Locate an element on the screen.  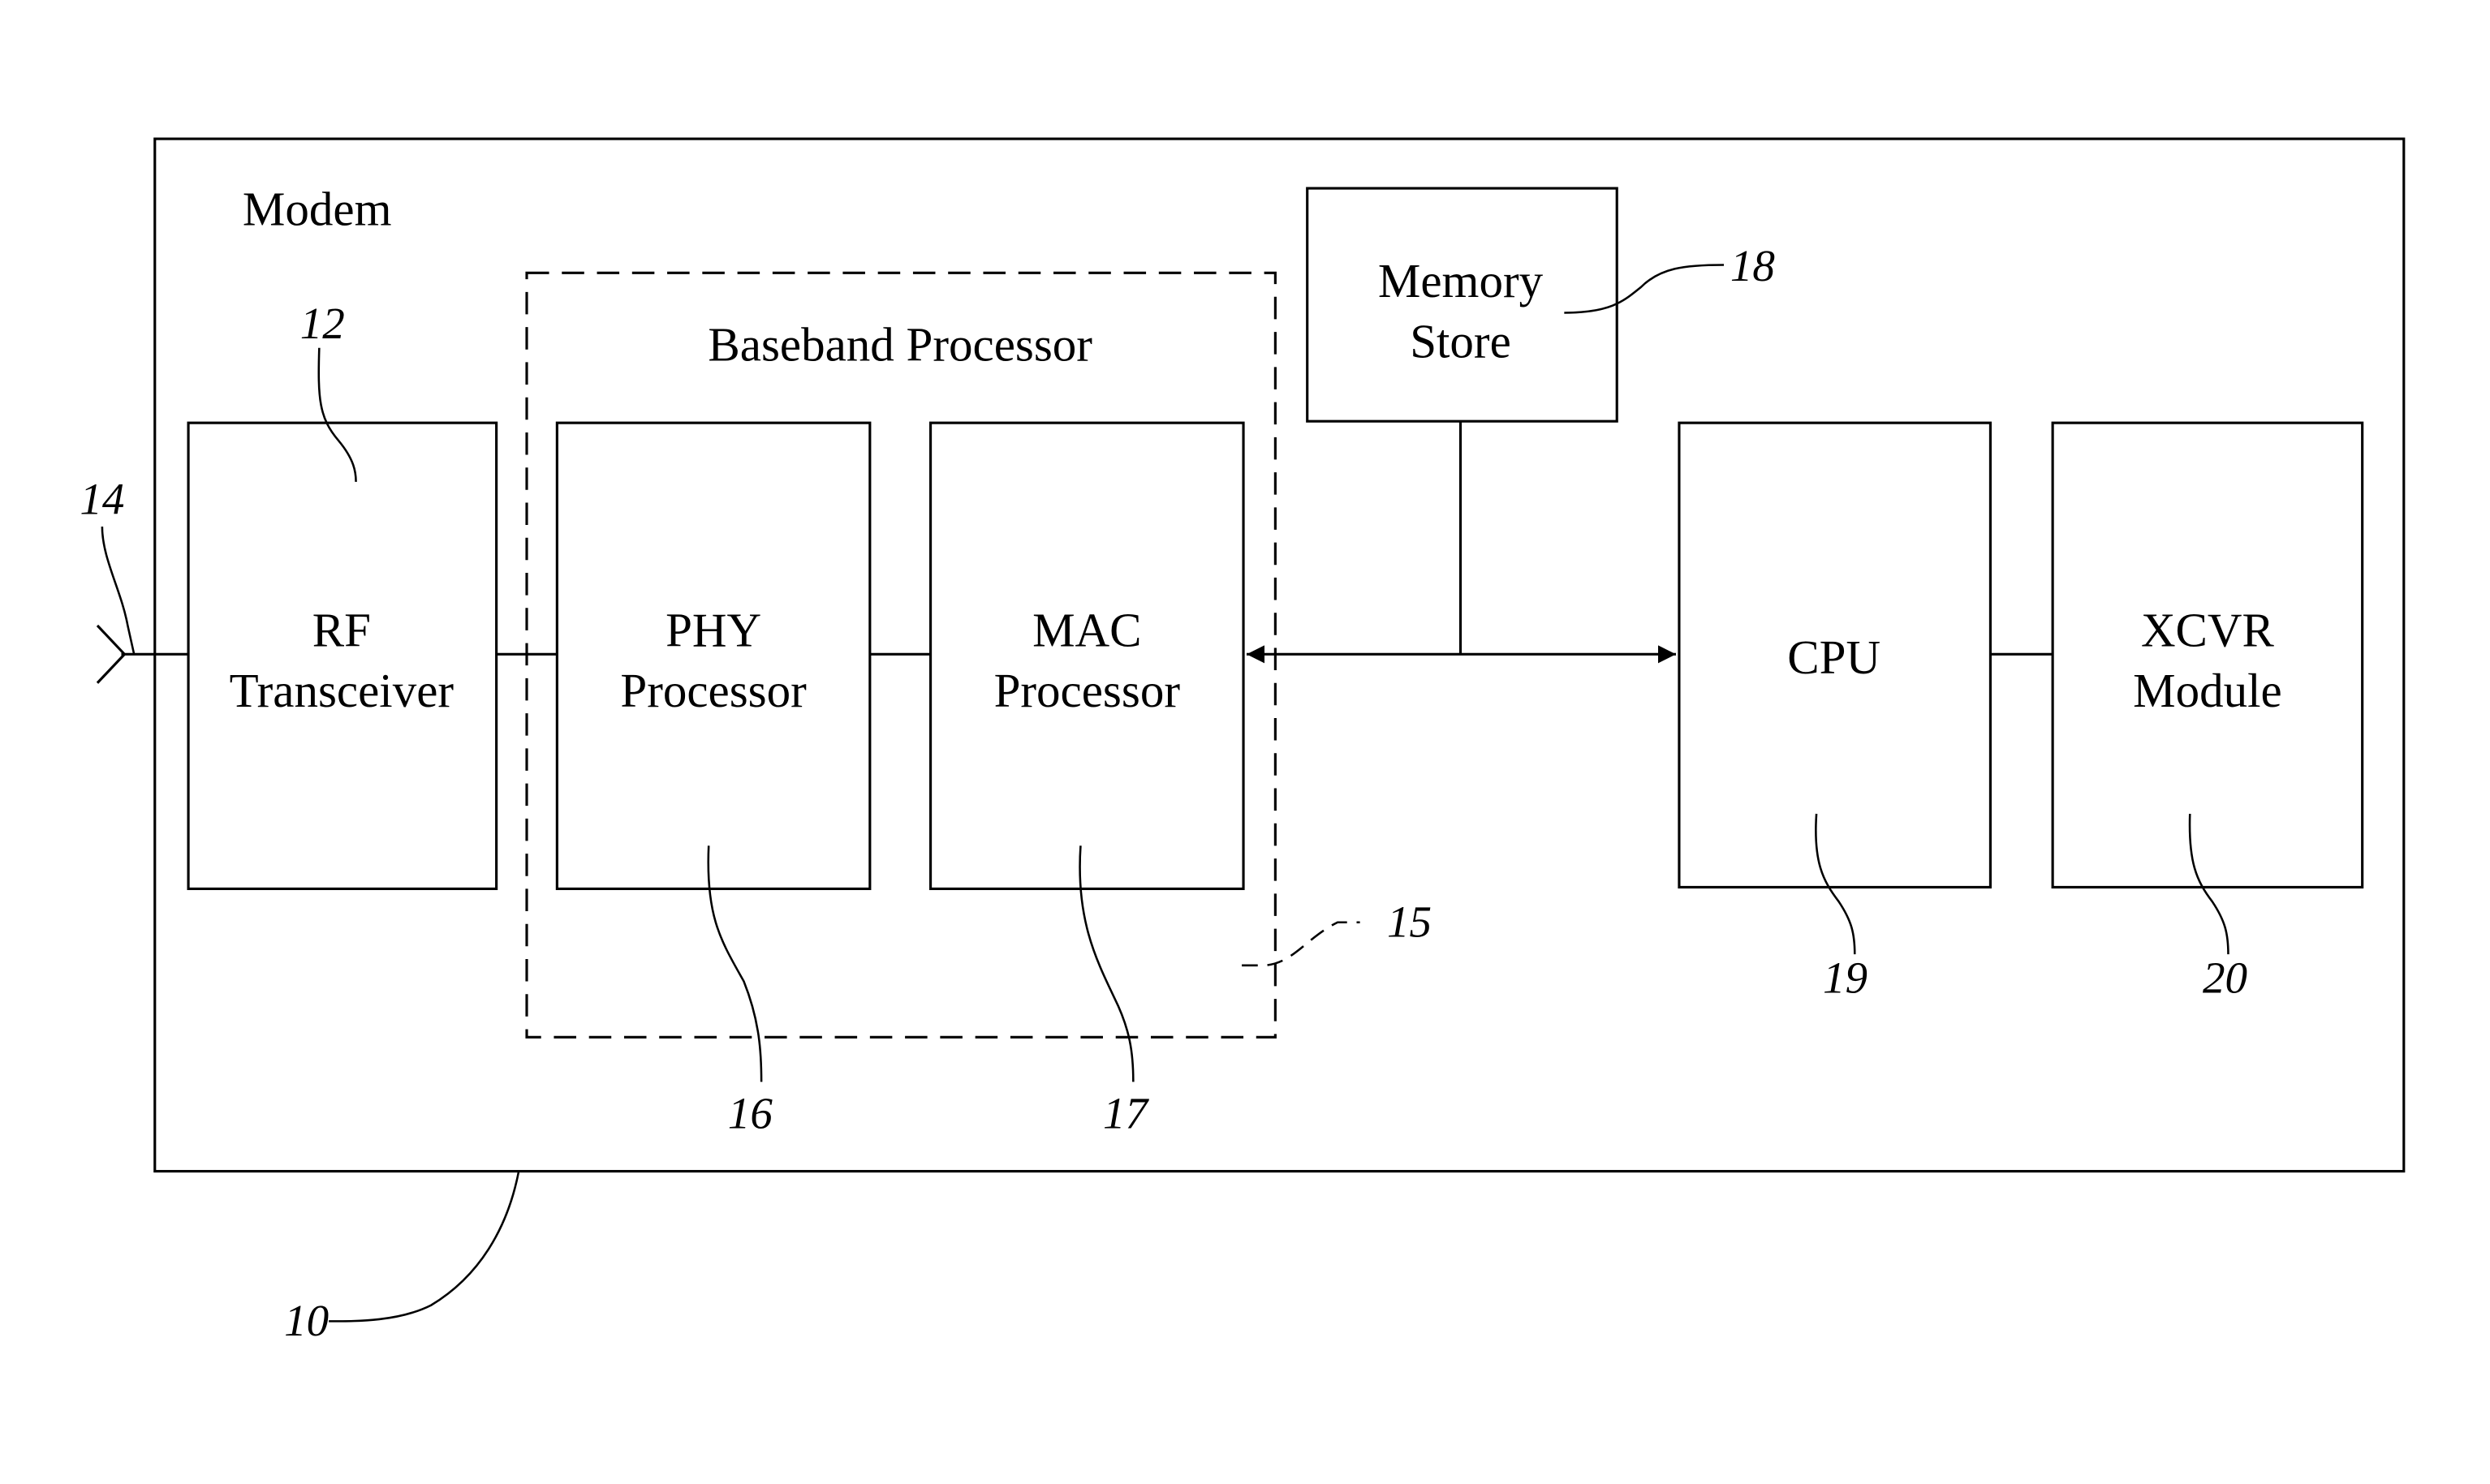
ref-15: 15 is located at coordinates (1409, 922).